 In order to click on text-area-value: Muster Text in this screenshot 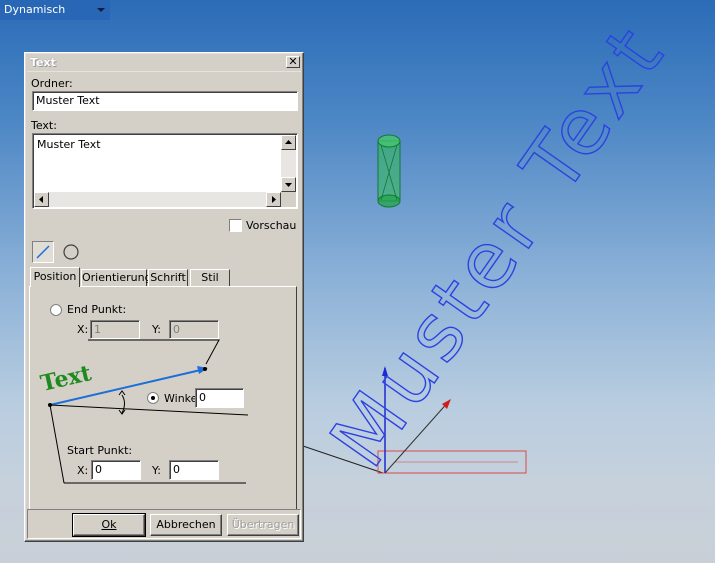, I will do `click(69, 144)`.